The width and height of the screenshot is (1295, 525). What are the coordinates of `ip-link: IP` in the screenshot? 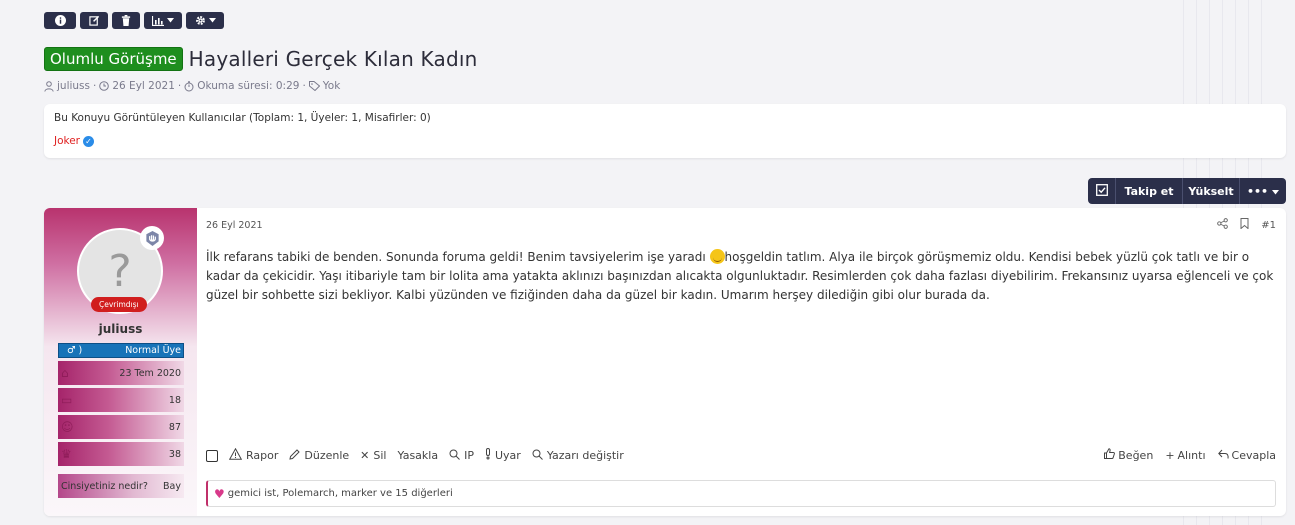 It's located at (461, 456).